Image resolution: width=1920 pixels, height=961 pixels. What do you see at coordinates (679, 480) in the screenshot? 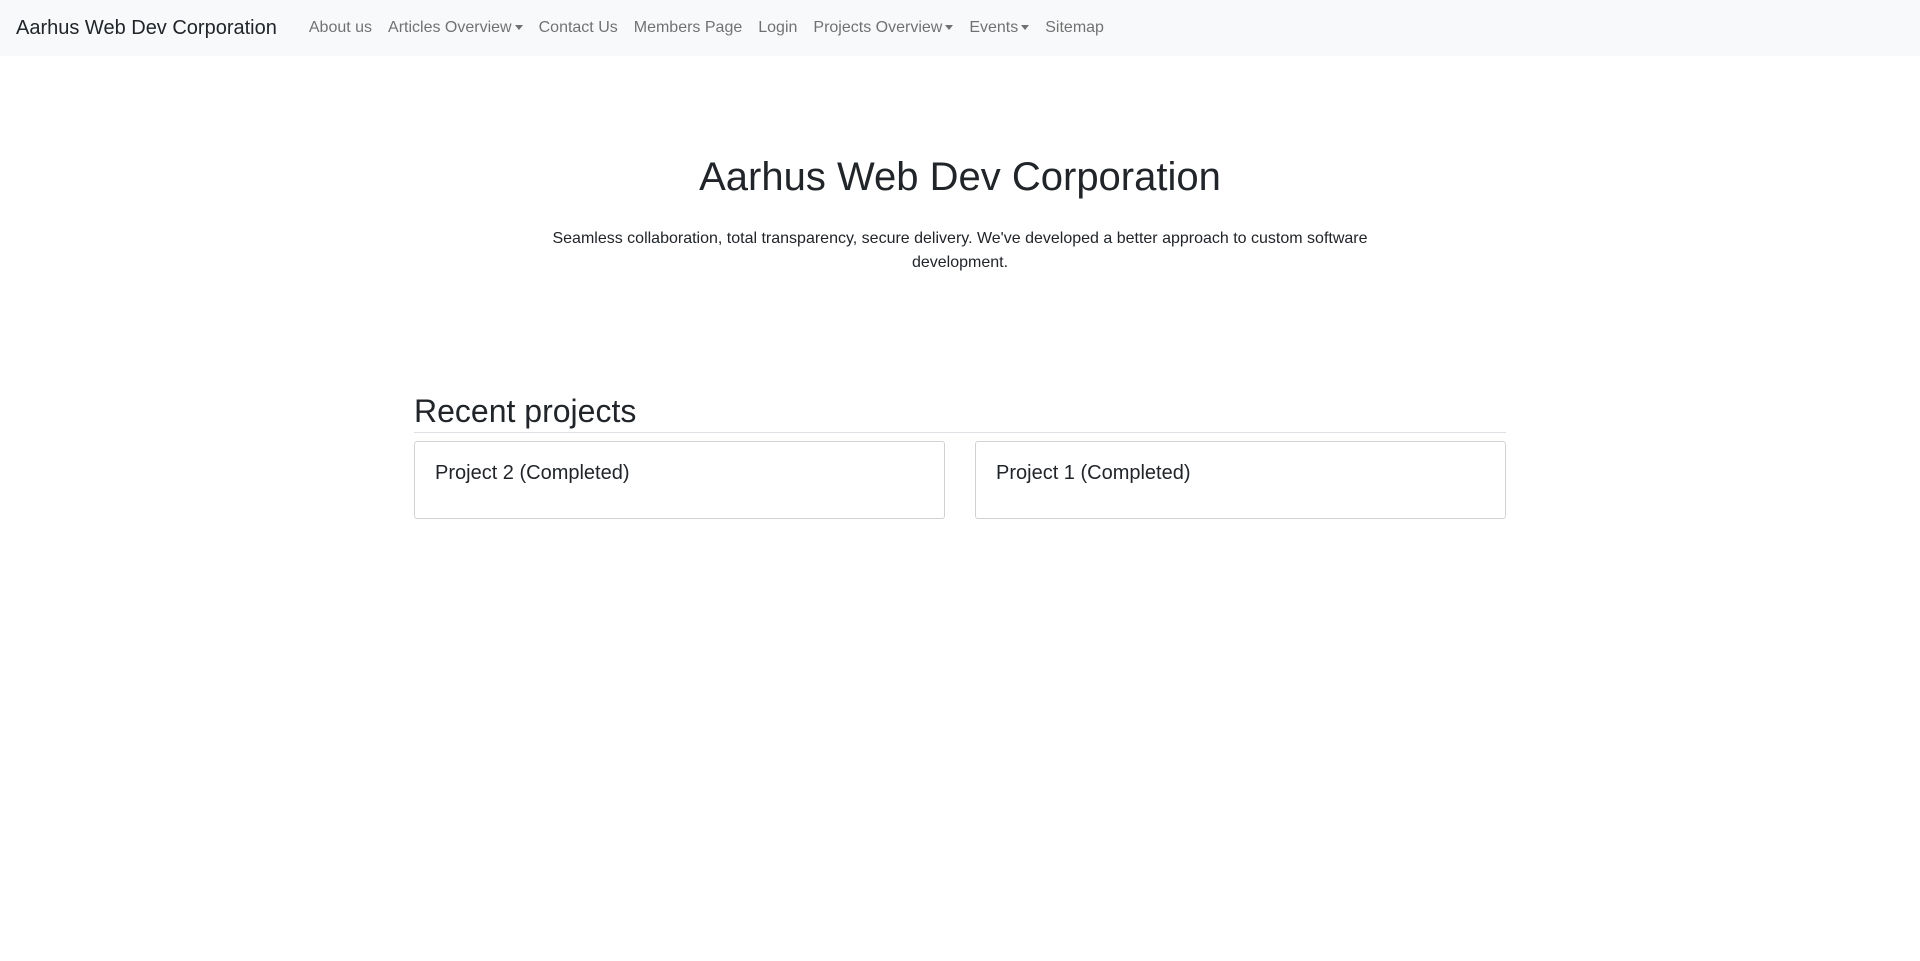
I see `project-card: Project 2 (Completed)` at bounding box center [679, 480].